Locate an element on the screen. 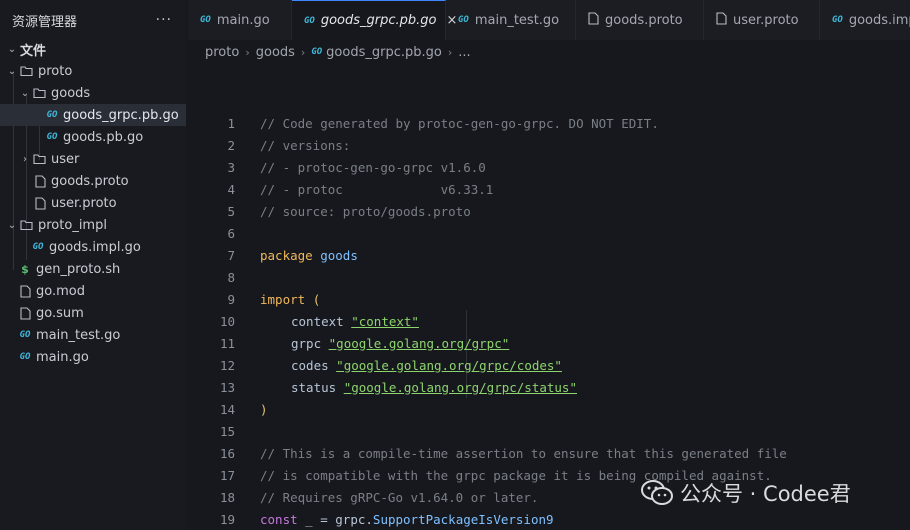  tree-file-goods-grpc: GO goods_grpc.pb.go is located at coordinates (93, 115).